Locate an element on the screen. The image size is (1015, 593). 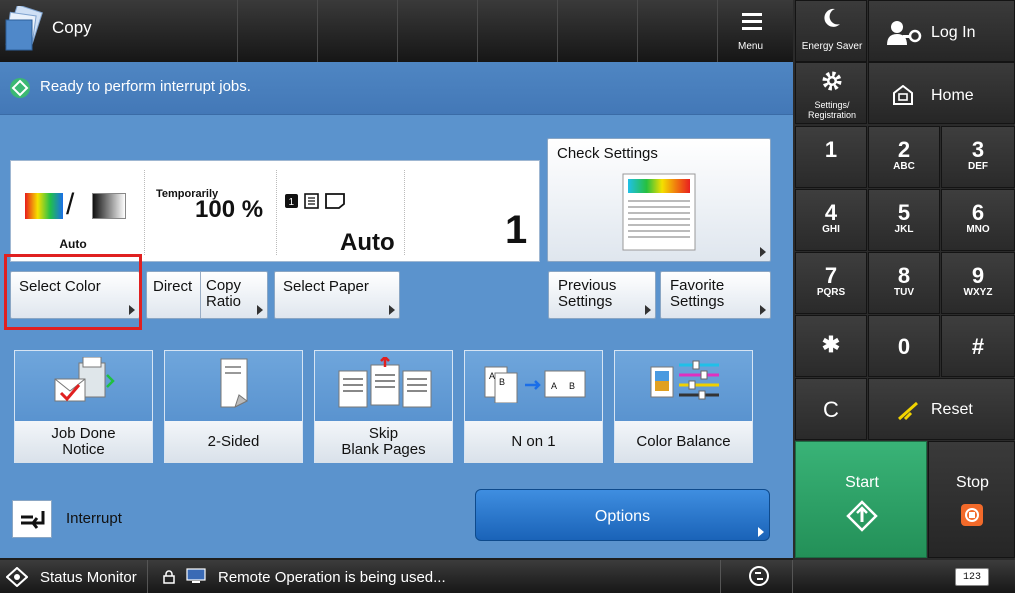
printer-mail-icon is located at coordinates (84, 379).